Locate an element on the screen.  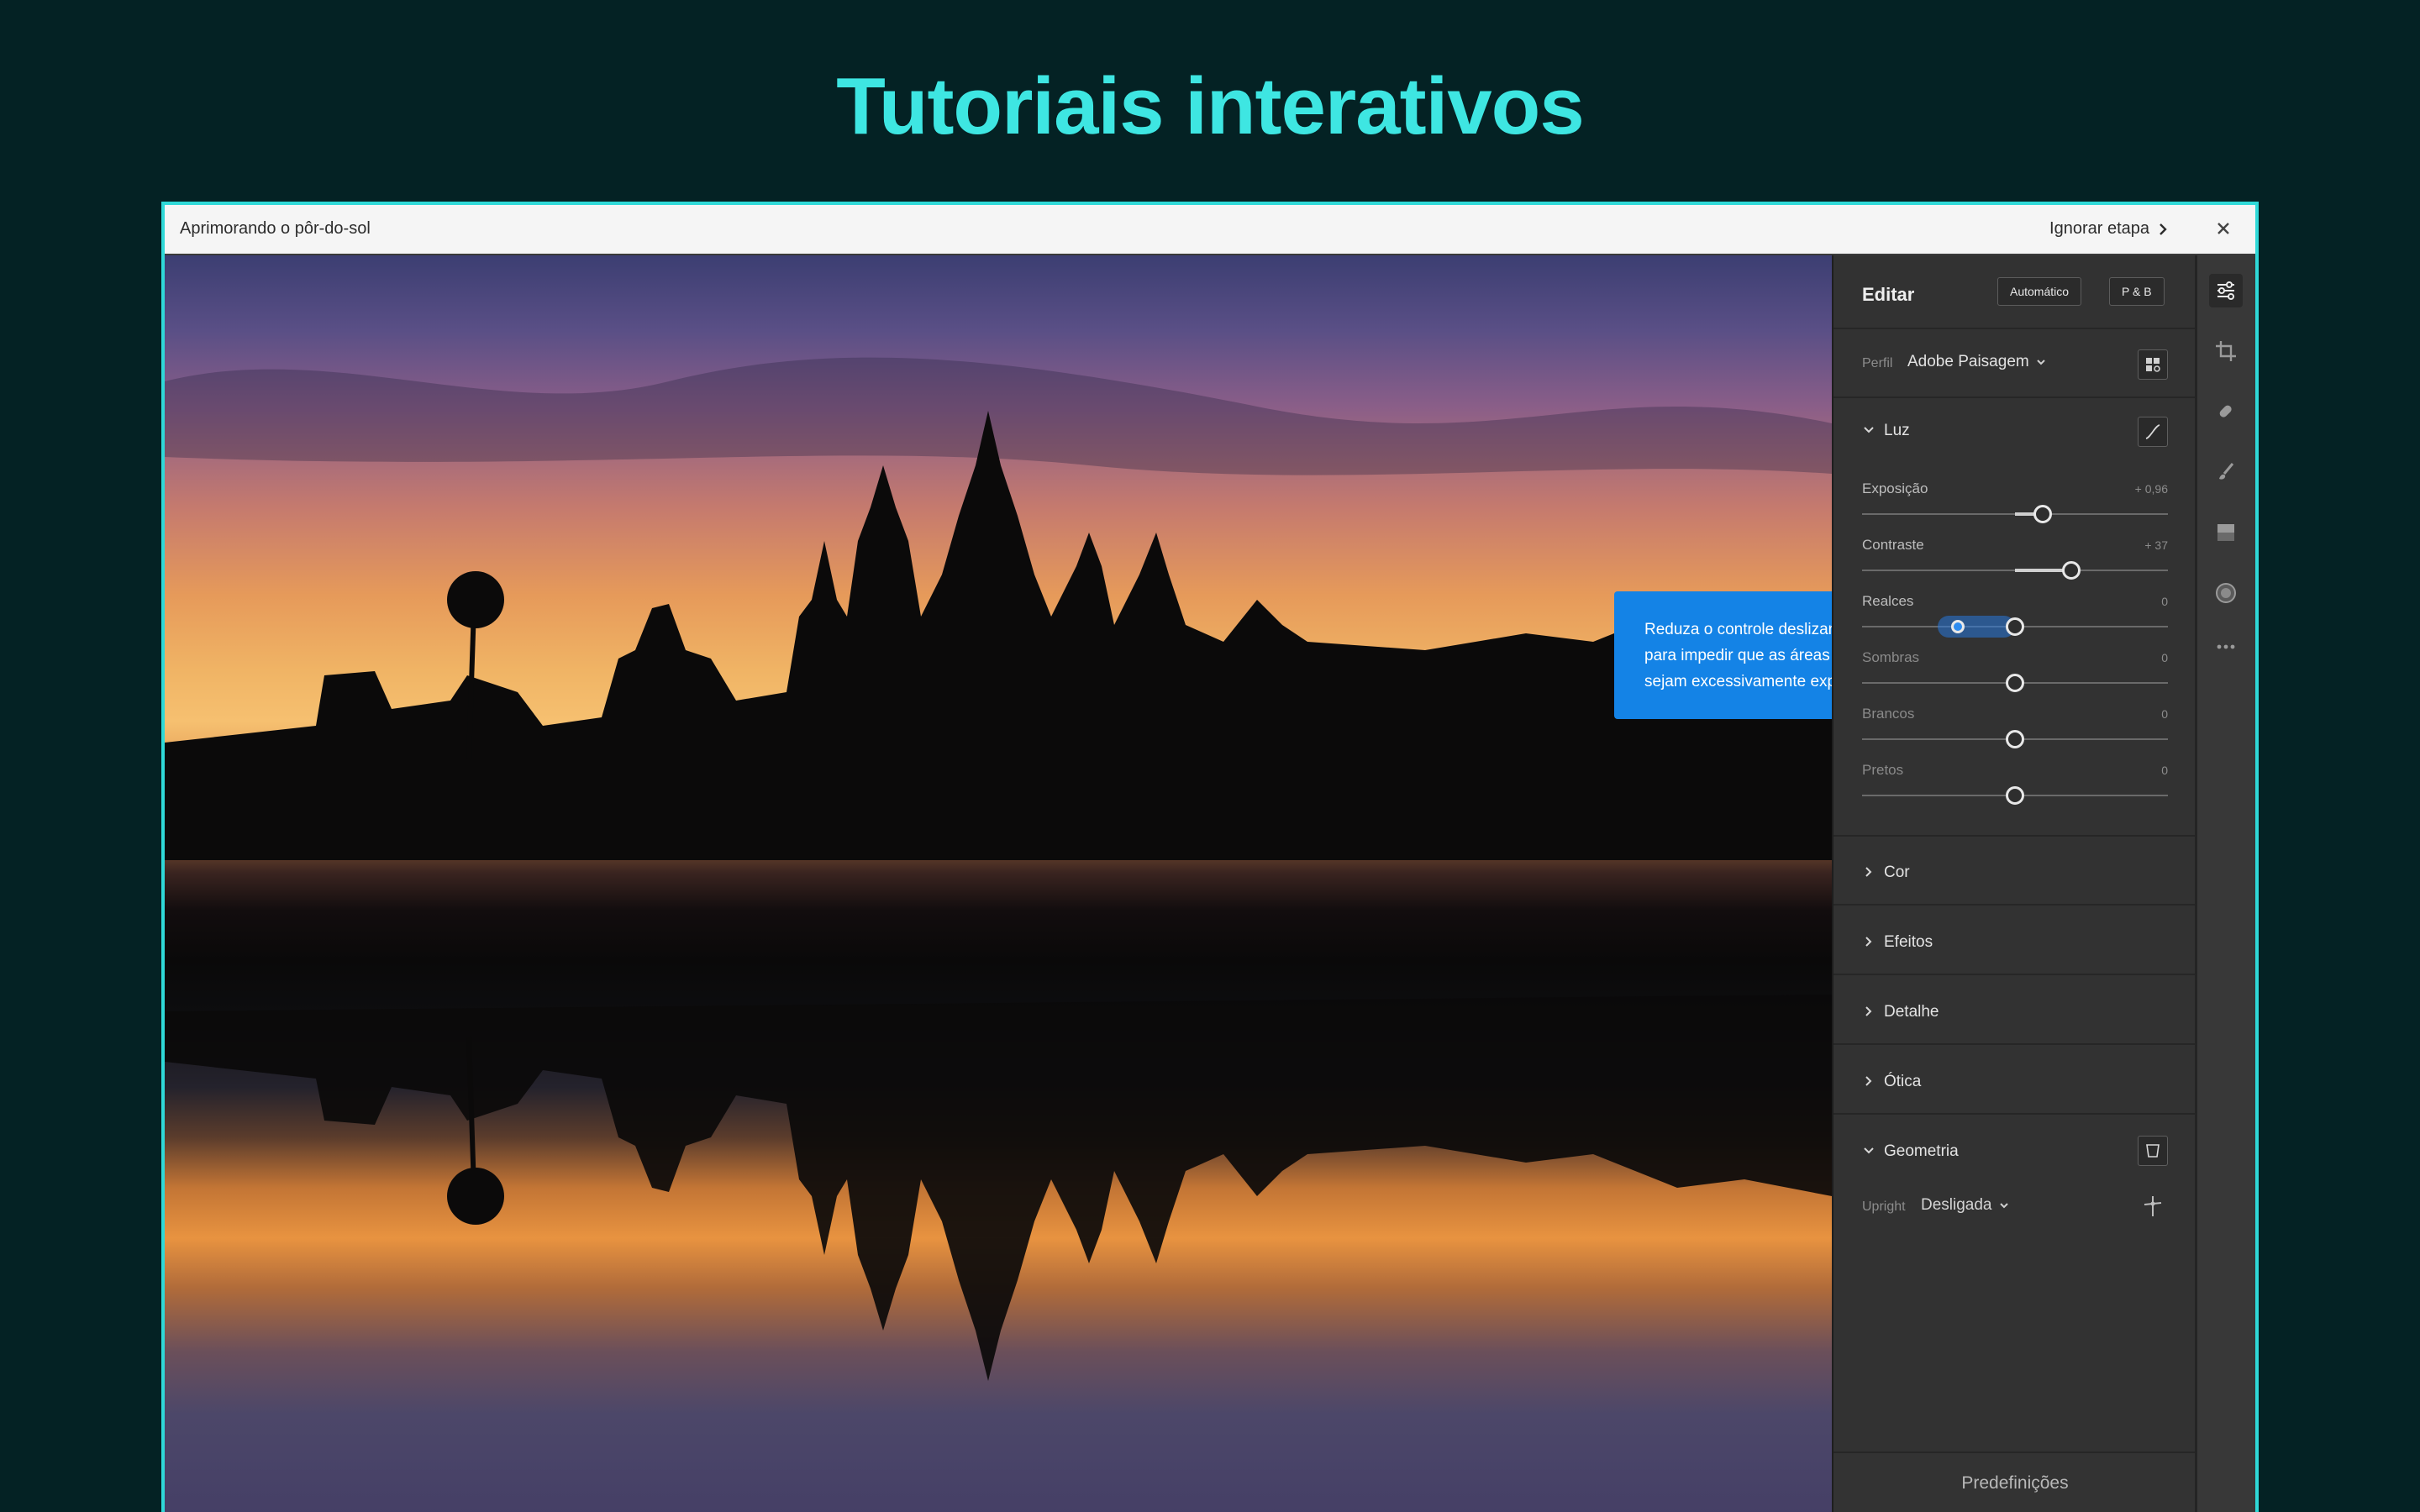
section-color: Cor is located at coordinates (2014, 872).